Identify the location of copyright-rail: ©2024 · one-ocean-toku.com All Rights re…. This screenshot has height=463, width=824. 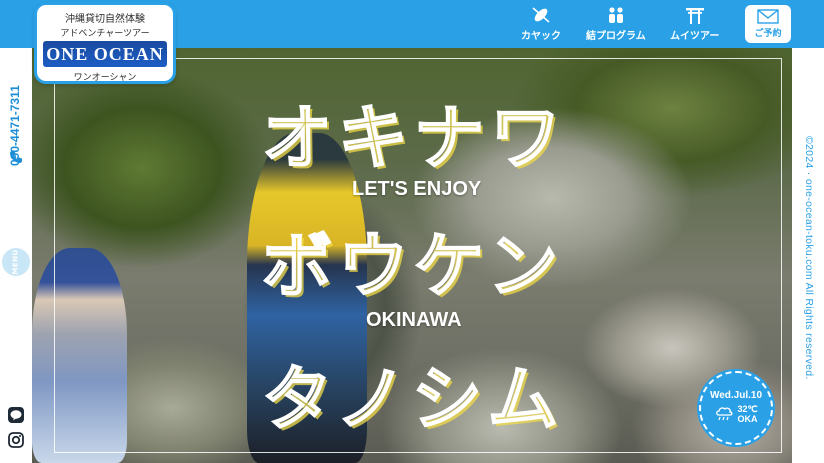
(808, 258).